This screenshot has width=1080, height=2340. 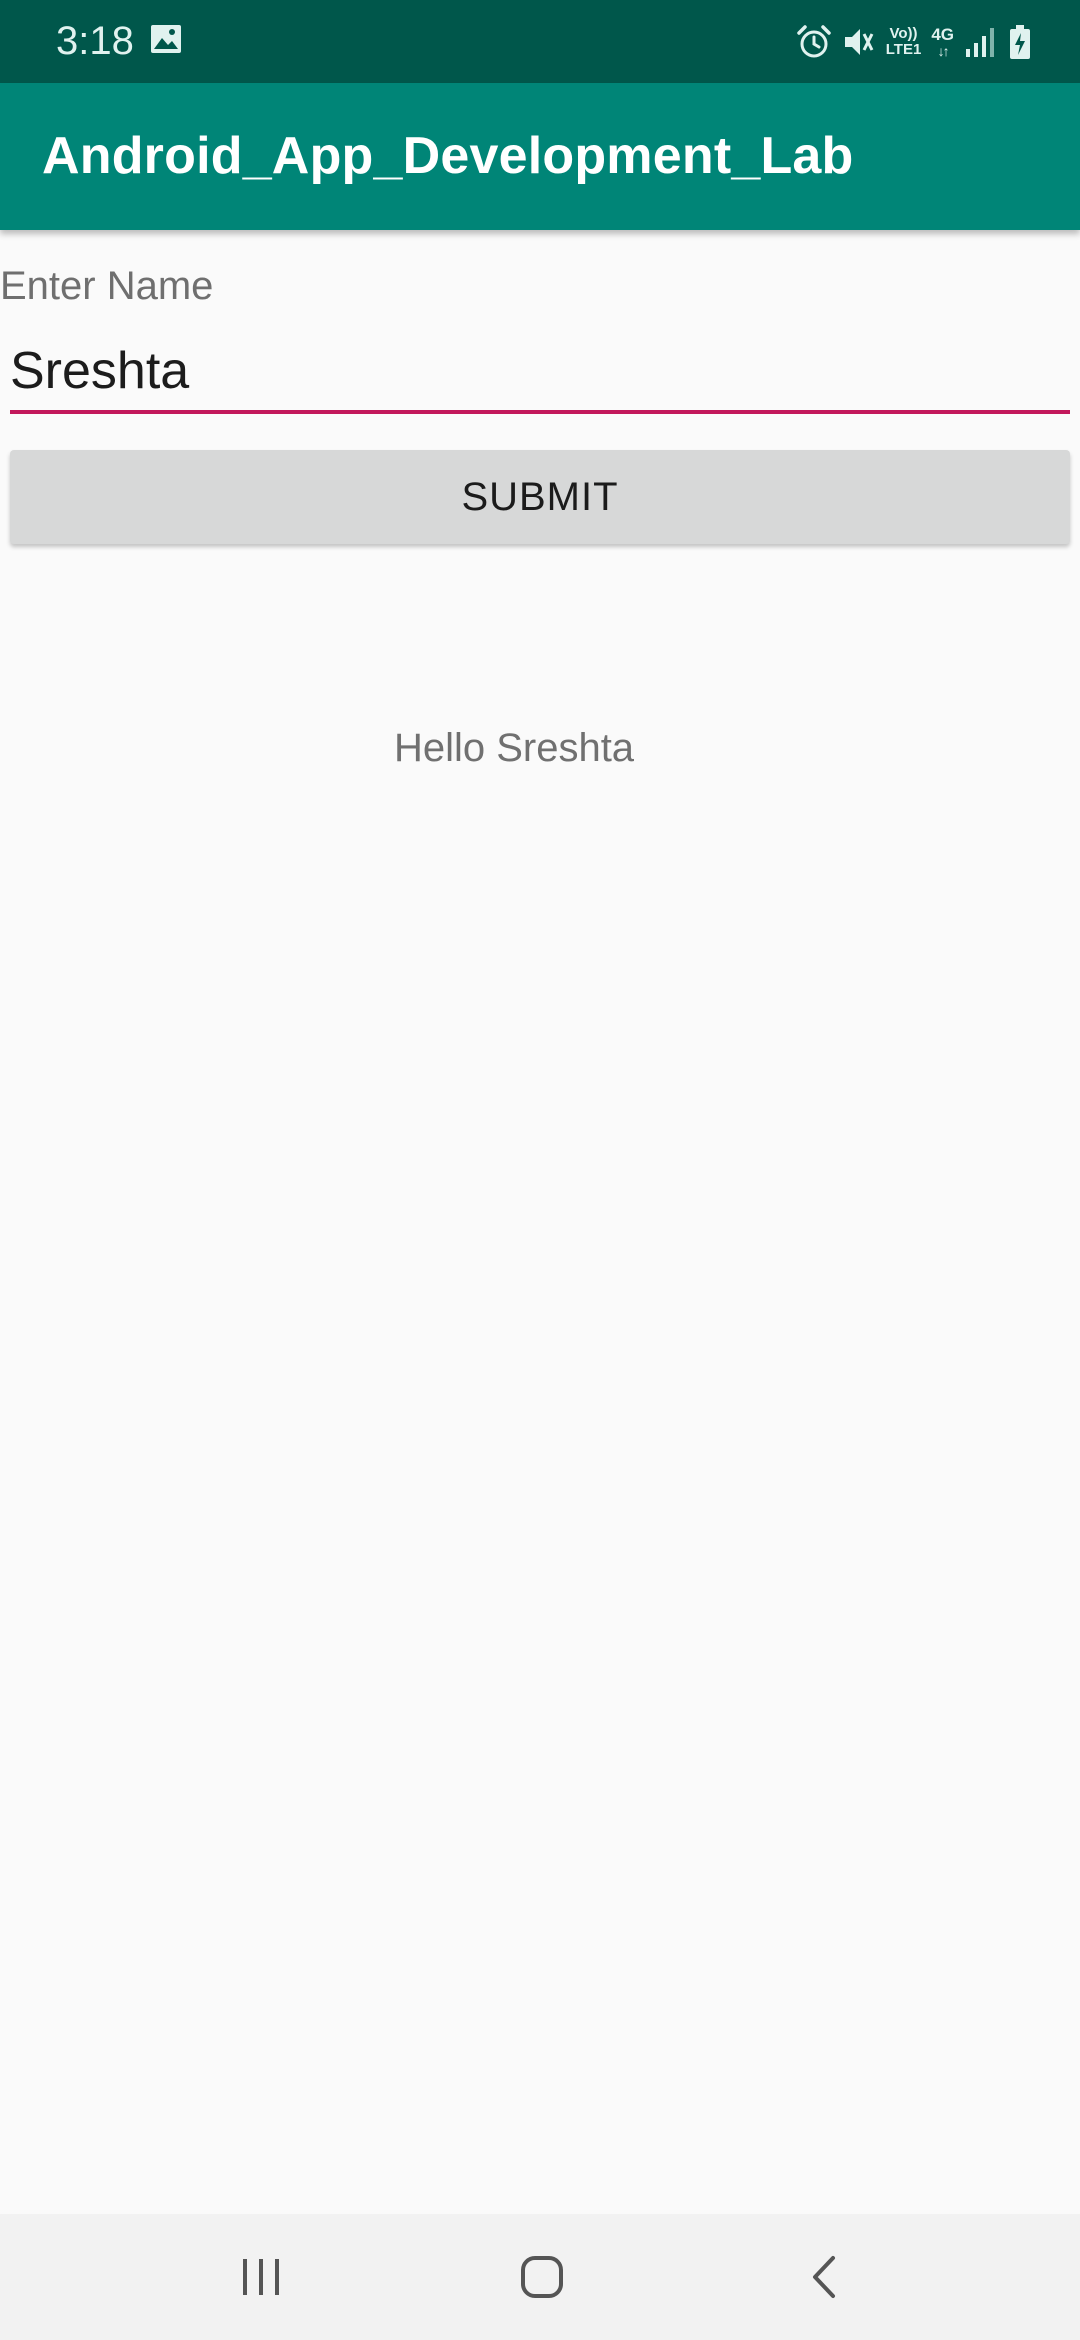 I want to click on recents-button, so click(x=261, y=2277).